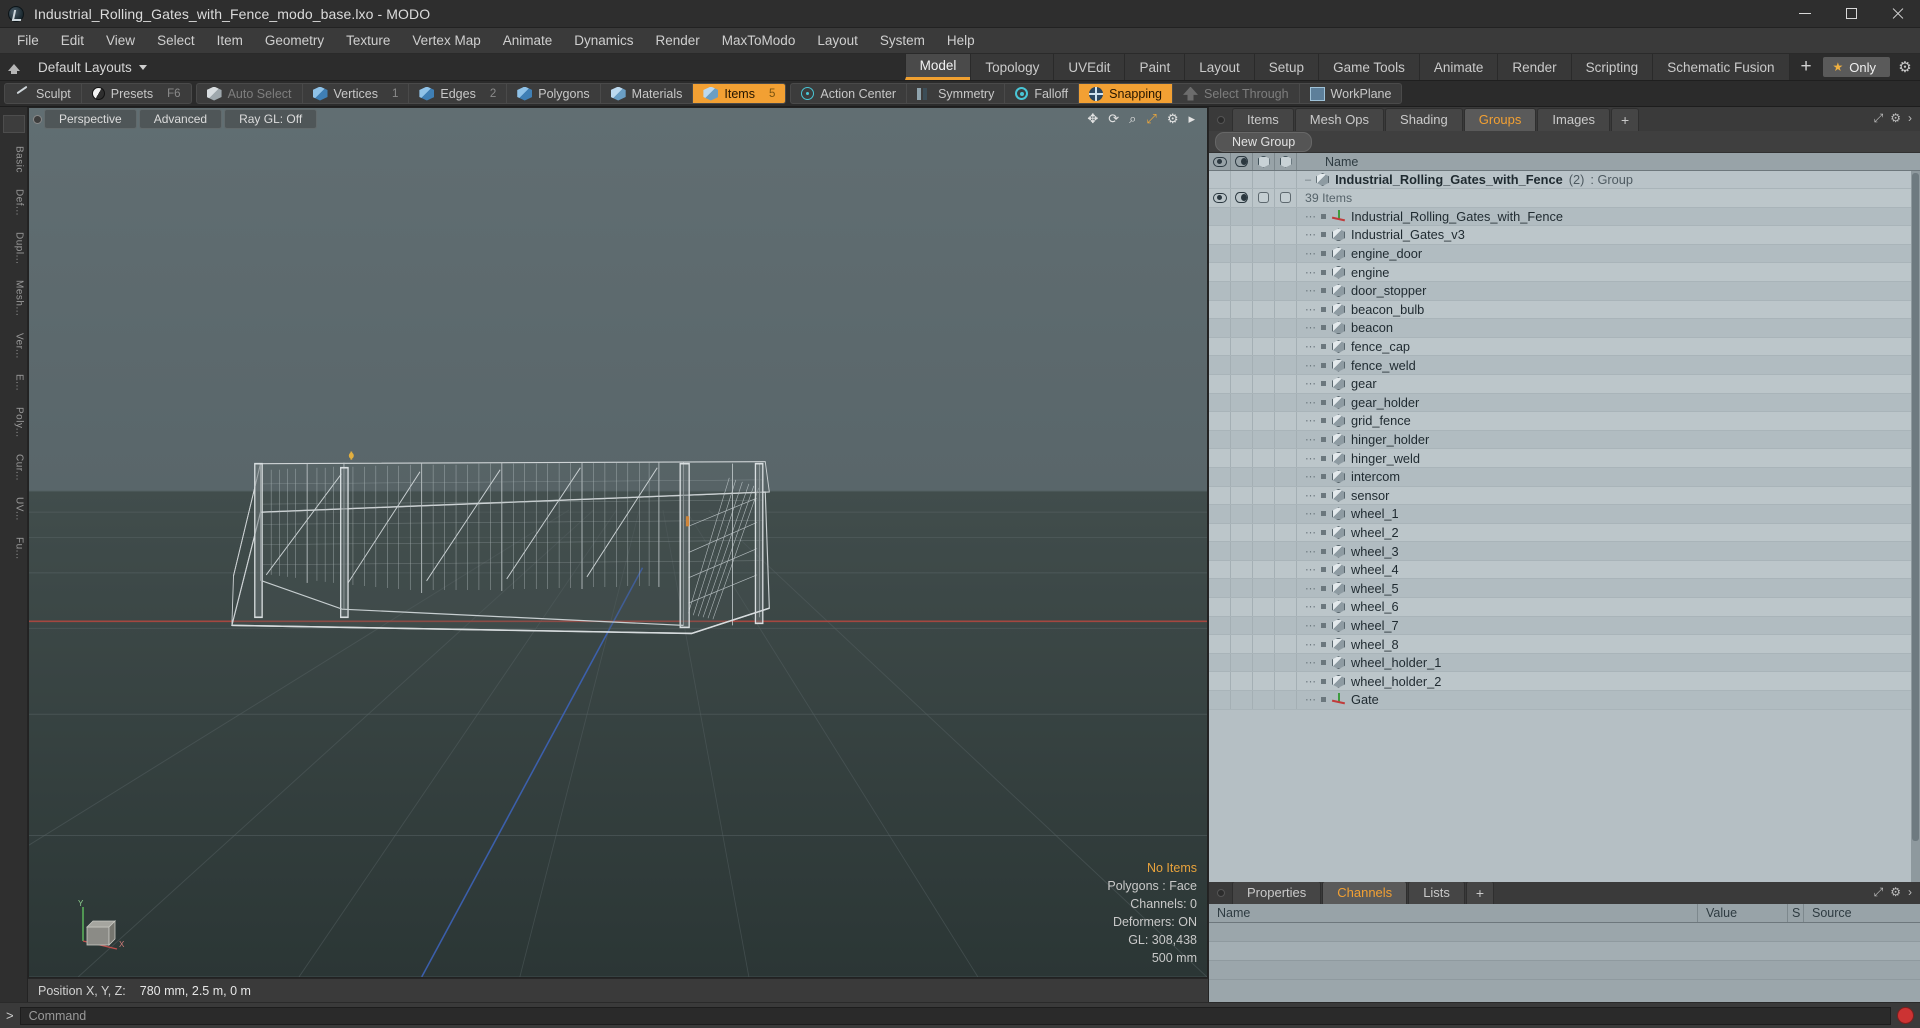 This screenshot has height=1028, width=1920. I want to click on sculpt-button: Sculpt, so click(43, 93).